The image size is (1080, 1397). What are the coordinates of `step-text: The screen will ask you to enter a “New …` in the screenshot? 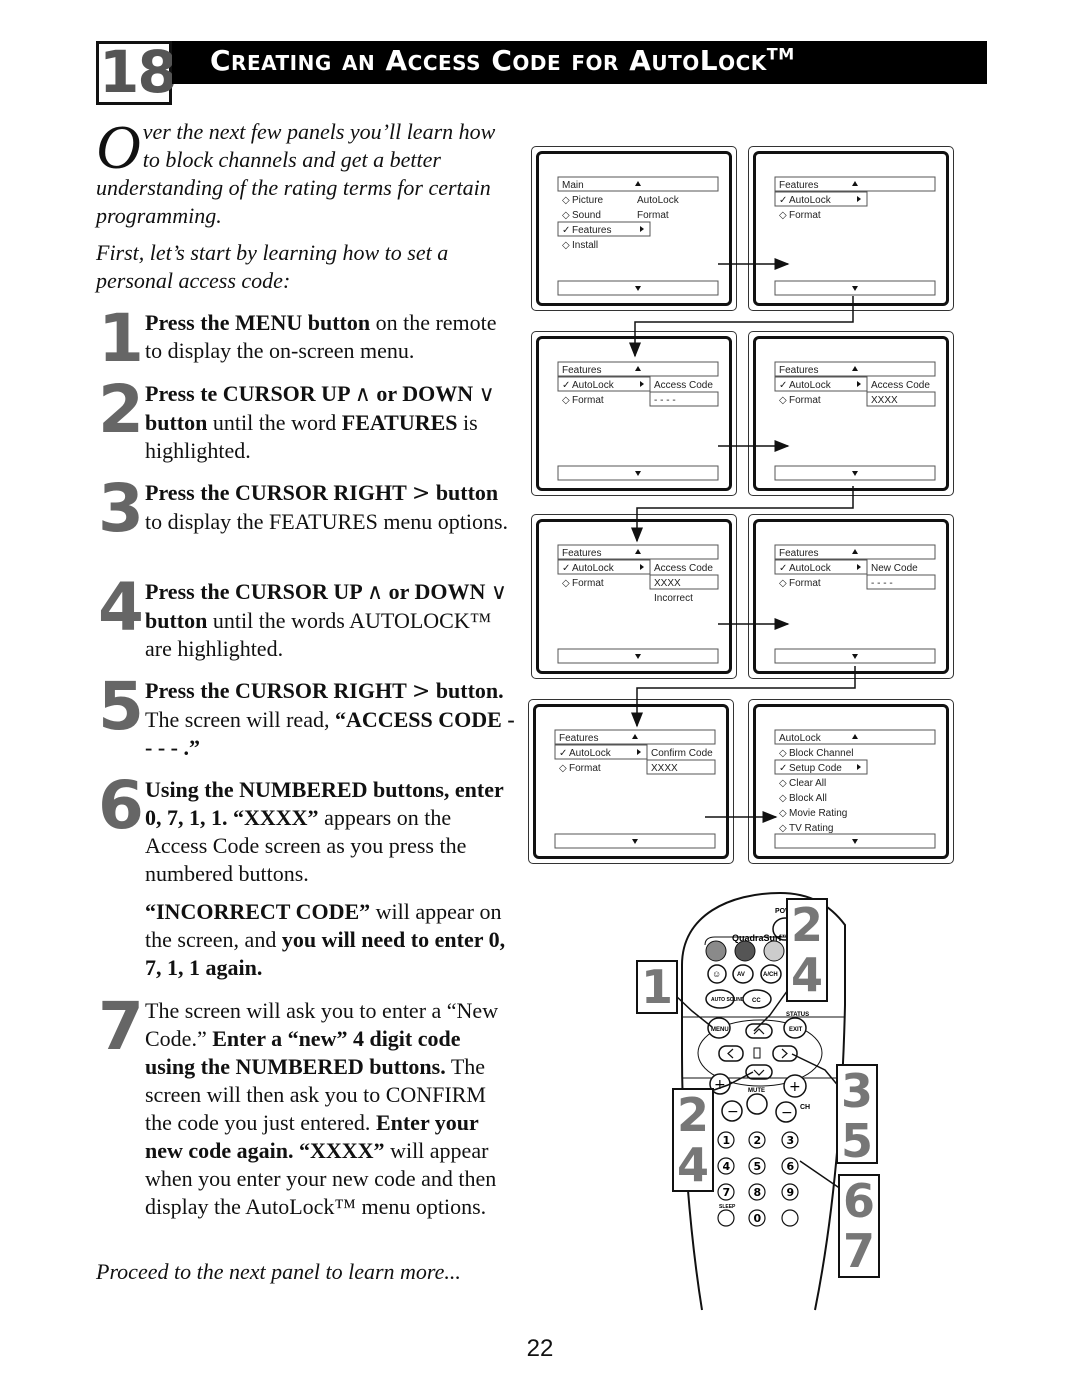 It's located at (322, 1108).